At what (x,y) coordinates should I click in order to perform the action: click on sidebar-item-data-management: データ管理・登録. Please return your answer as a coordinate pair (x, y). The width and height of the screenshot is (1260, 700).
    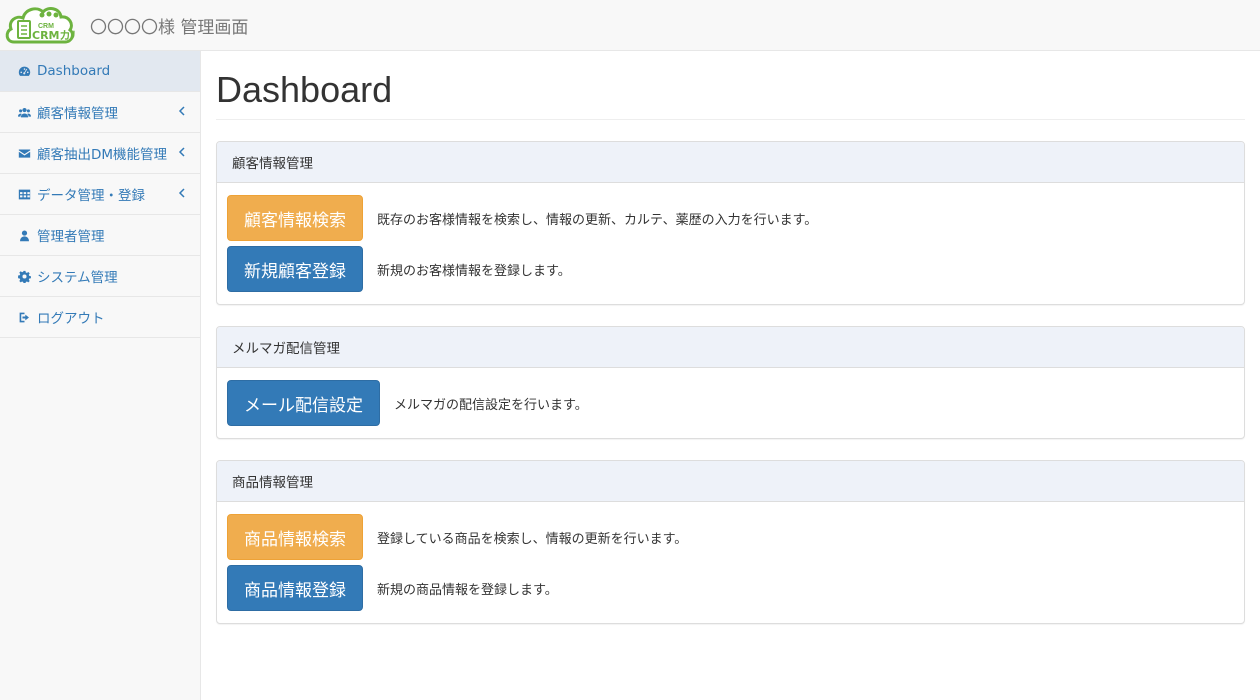
    Looking at the image, I should click on (100, 194).